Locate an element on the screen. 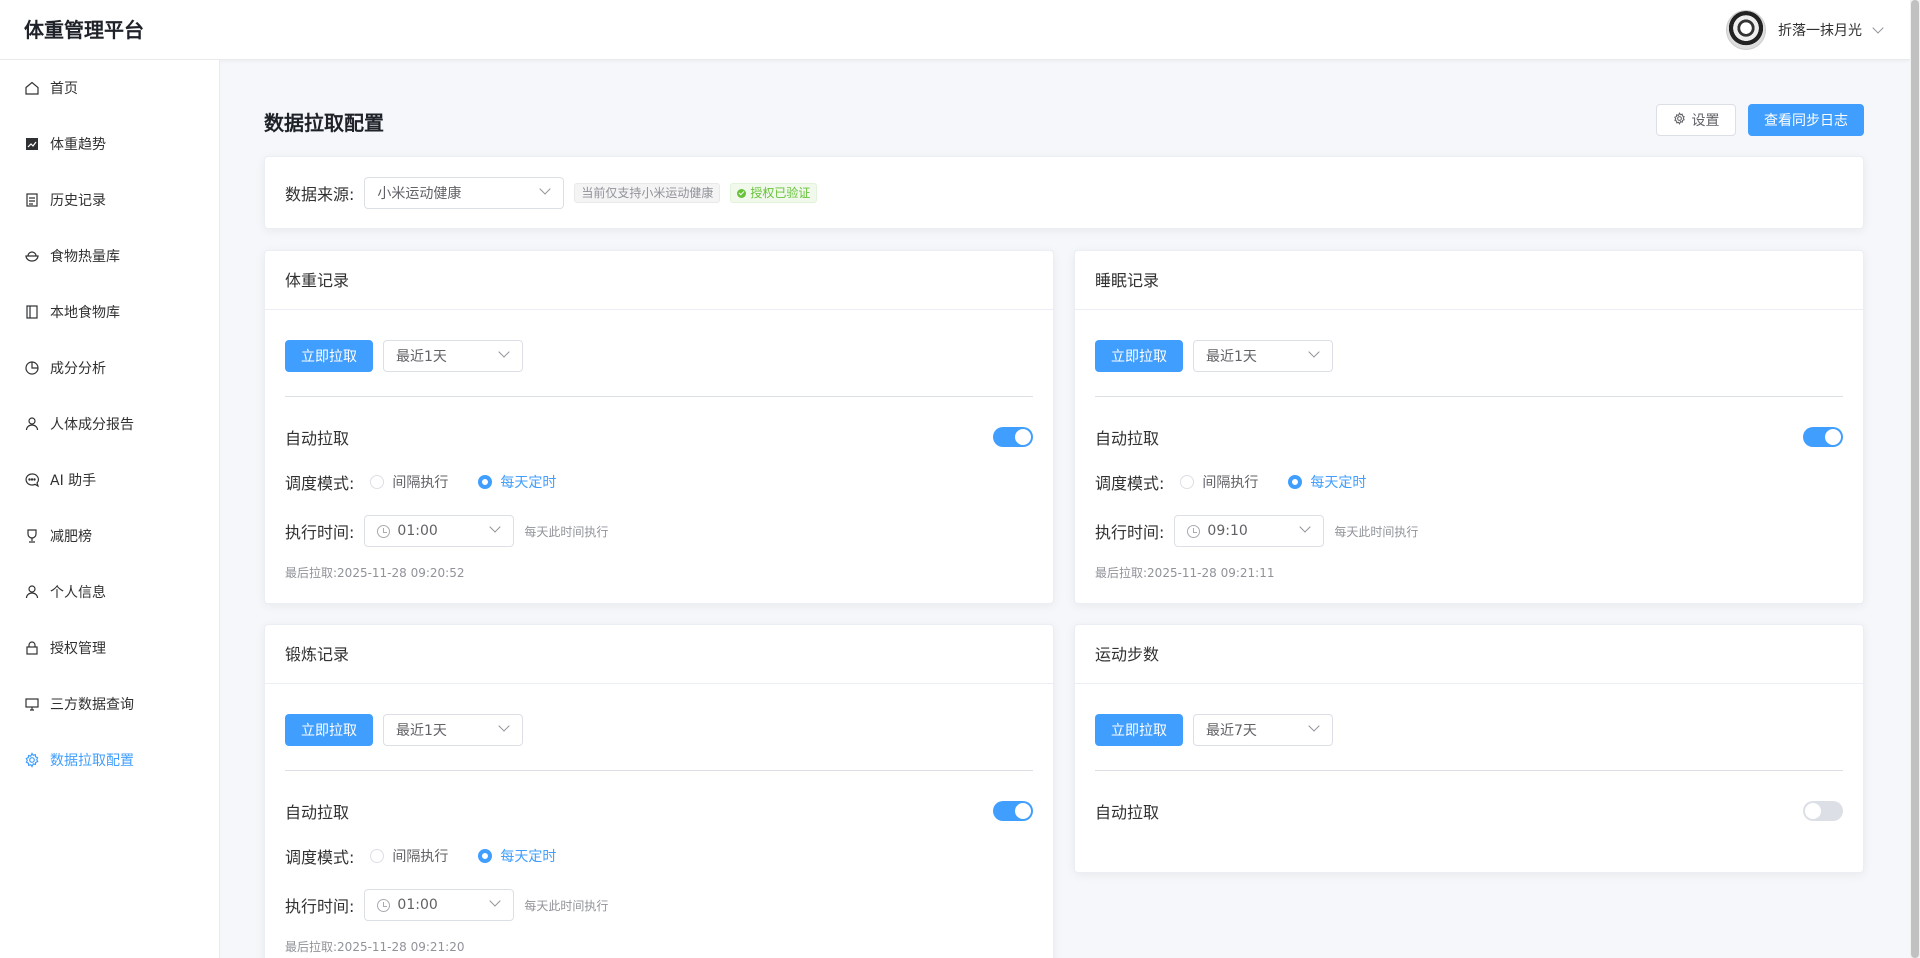  last-pull-time: 2025-11-28 09:20:52 is located at coordinates (401, 573).